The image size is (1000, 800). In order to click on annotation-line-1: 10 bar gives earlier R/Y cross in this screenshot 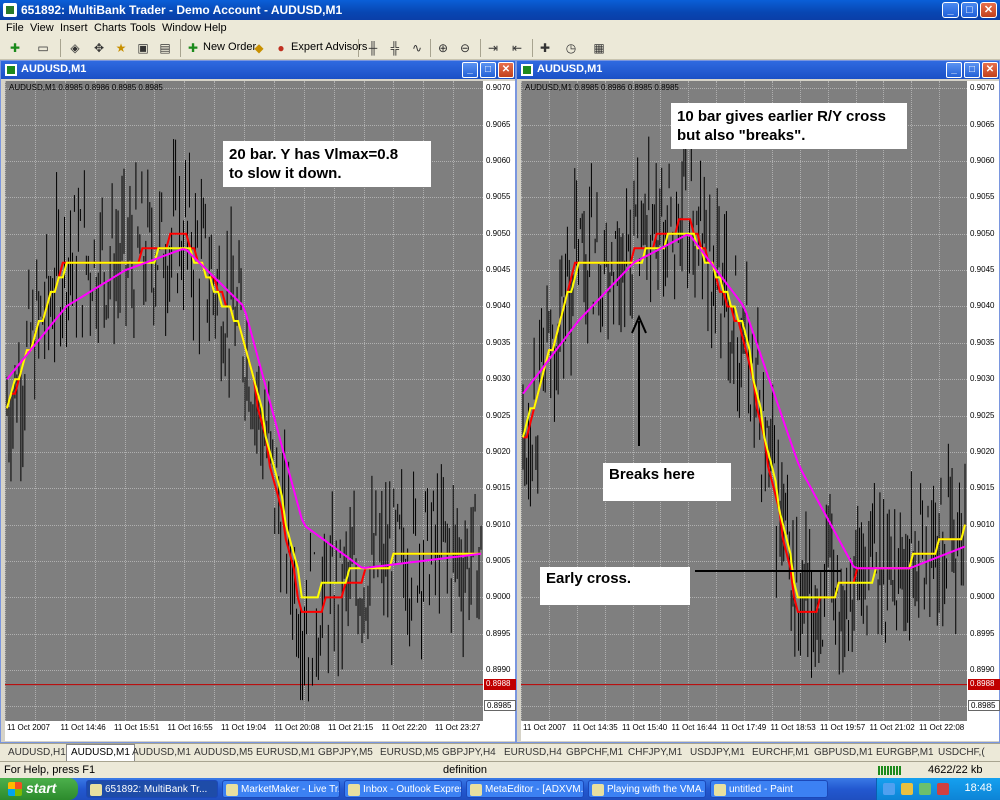, I will do `click(782, 116)`.